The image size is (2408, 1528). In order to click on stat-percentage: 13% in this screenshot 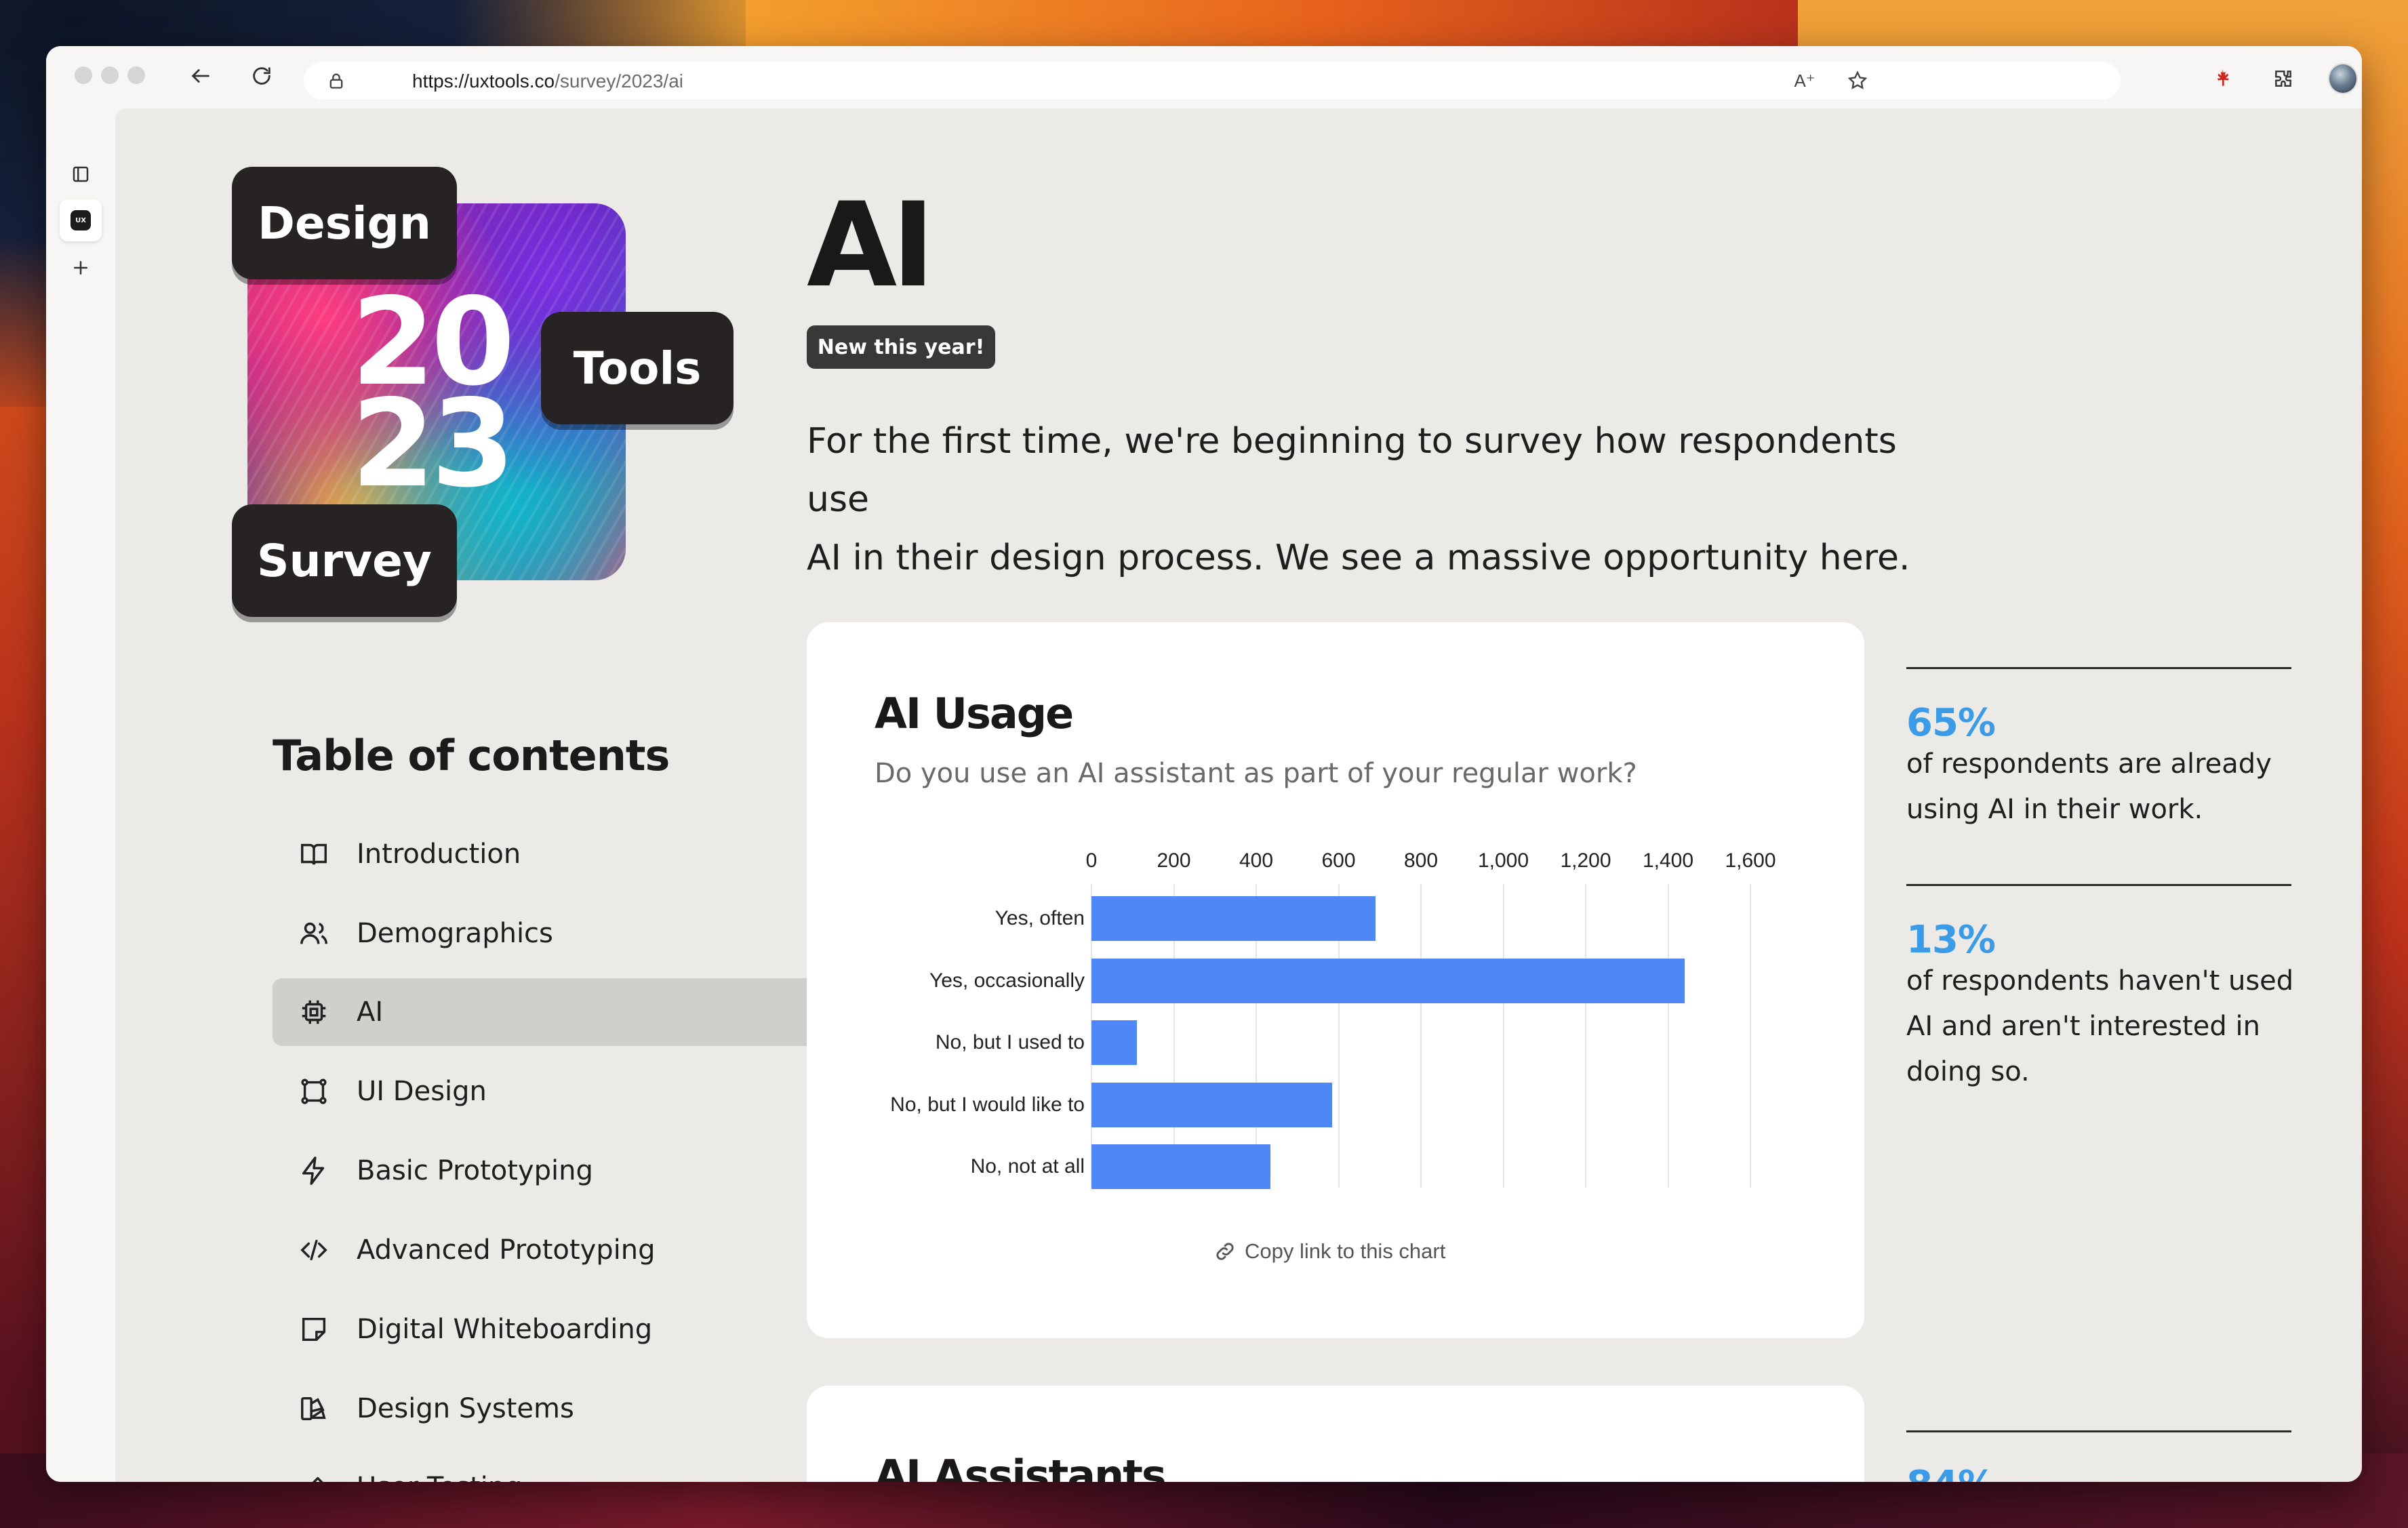, I will do `click(1951, 940)`.